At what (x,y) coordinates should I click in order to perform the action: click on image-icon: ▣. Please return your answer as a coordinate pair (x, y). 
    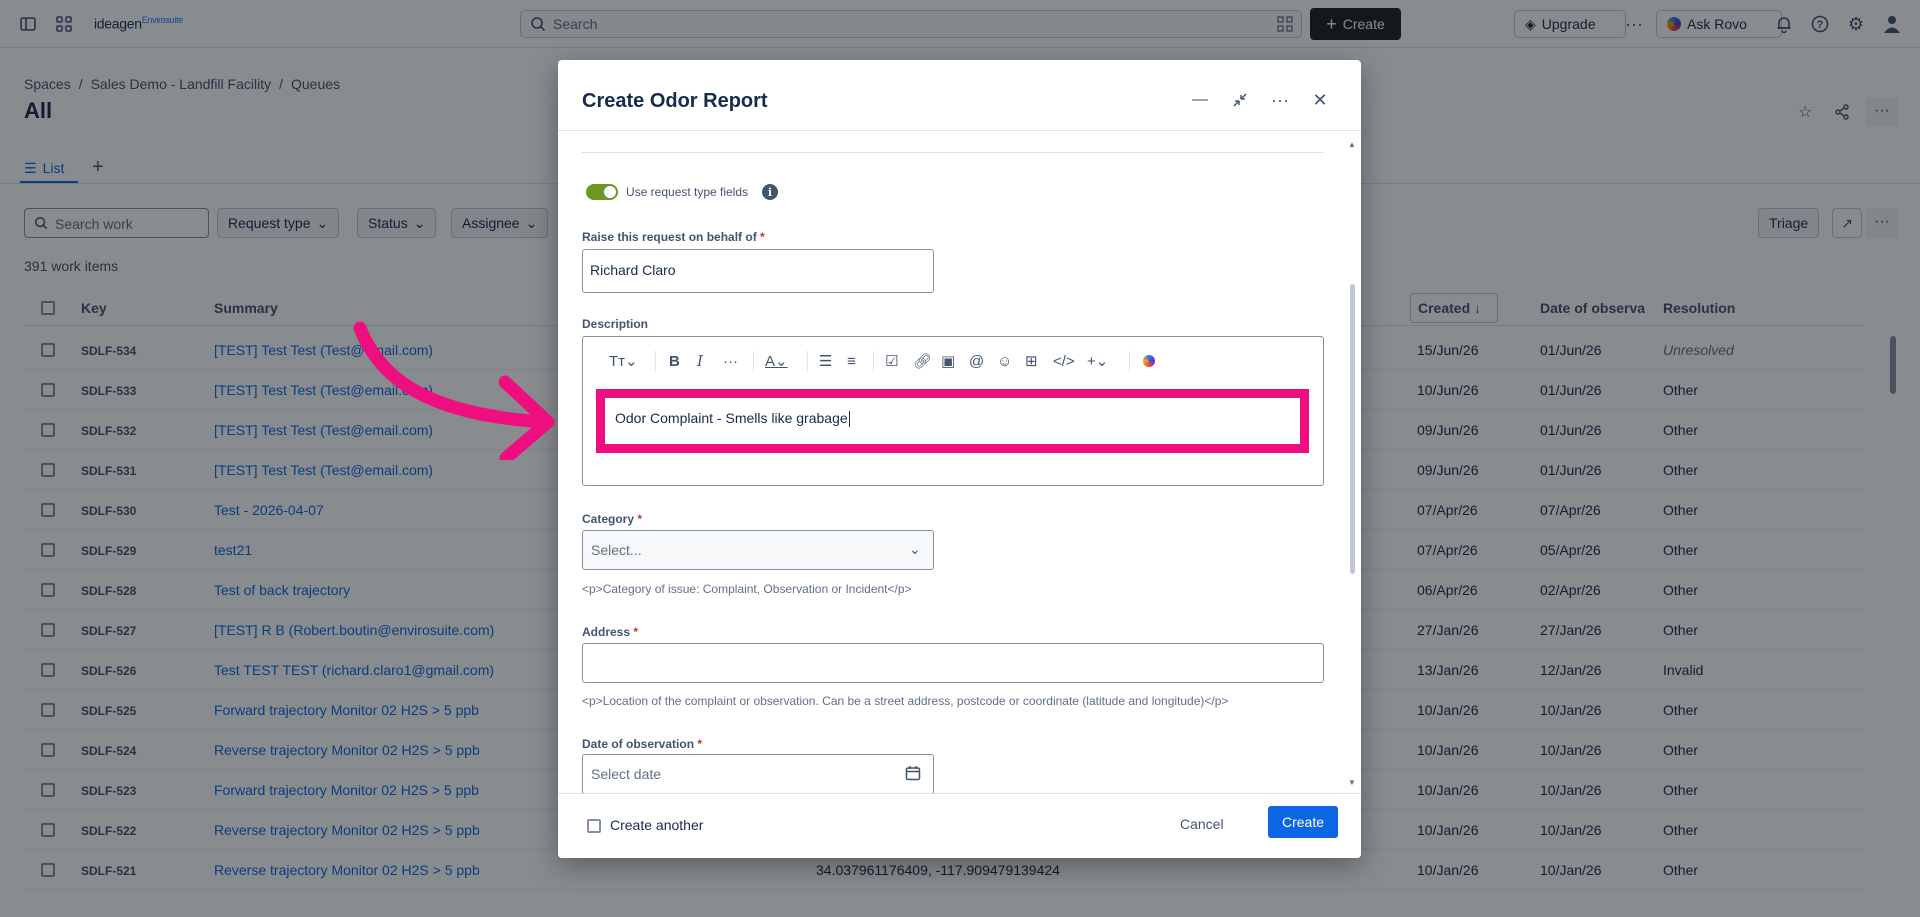
    Looking at the image, I should click on (948, 361).